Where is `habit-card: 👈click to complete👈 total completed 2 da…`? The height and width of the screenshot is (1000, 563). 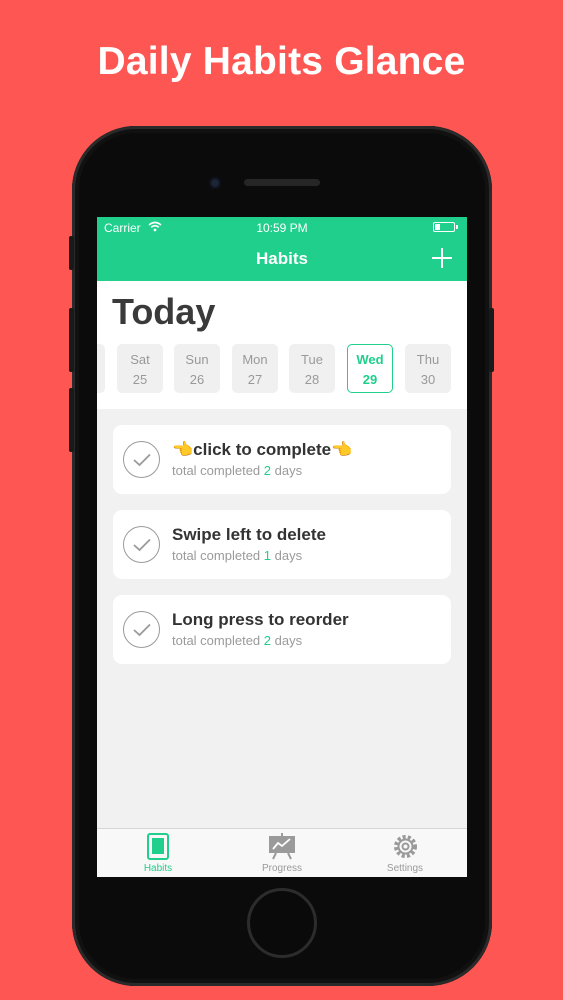
habit-card: 👈click to complete👈 total completed 2 da… is located at coordinates (282, 459).